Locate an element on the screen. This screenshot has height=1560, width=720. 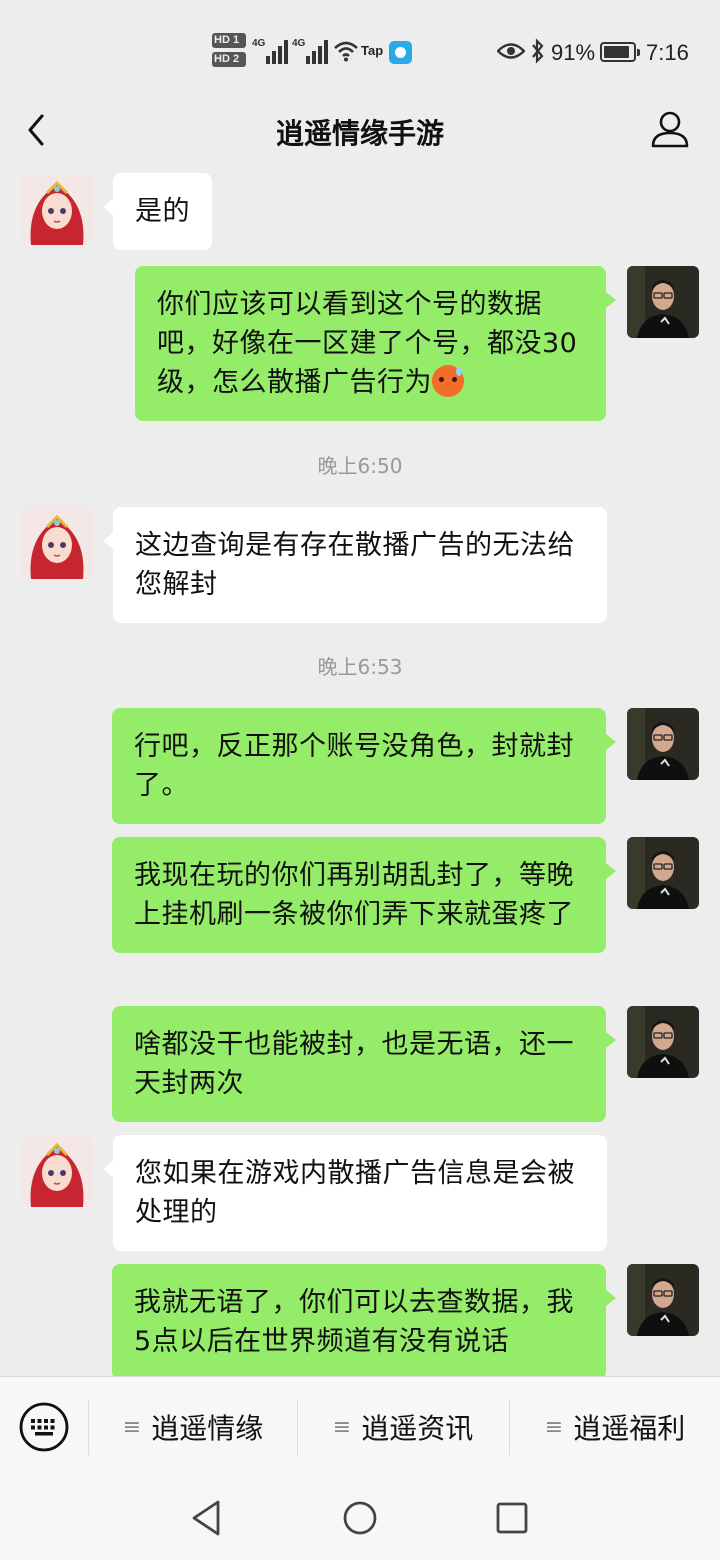
wifi-icon is located at coordinates (346, 51).